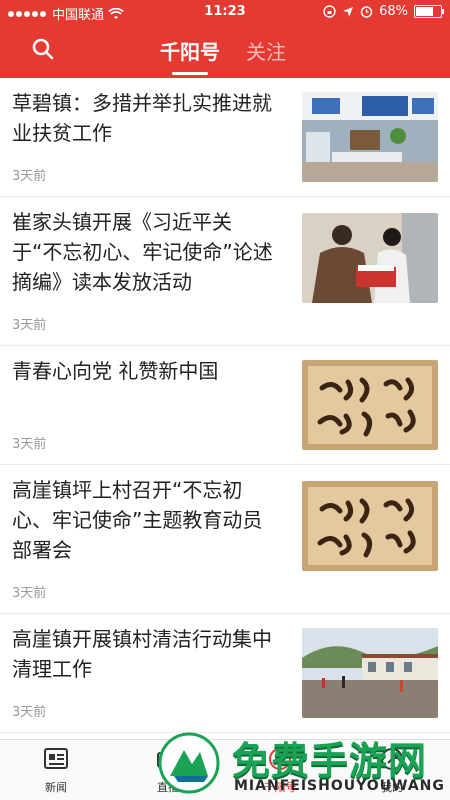 This screenshot has height=800, width=450. What do you see at coordinates (190, 52) in the screenshot?
I see `tab-qianyang-label: 千阳号` at bounding box center [190, 52].